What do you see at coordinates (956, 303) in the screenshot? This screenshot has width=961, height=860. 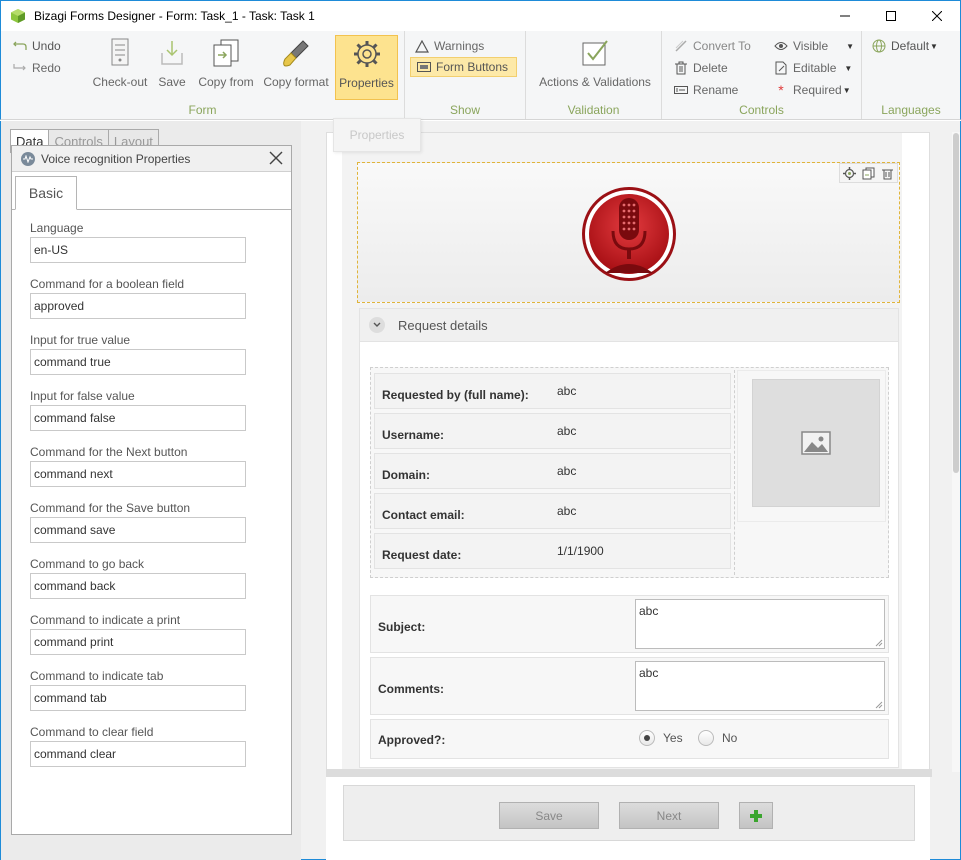 I see `scrollbar-thumb` at bounding box center [956, 303].